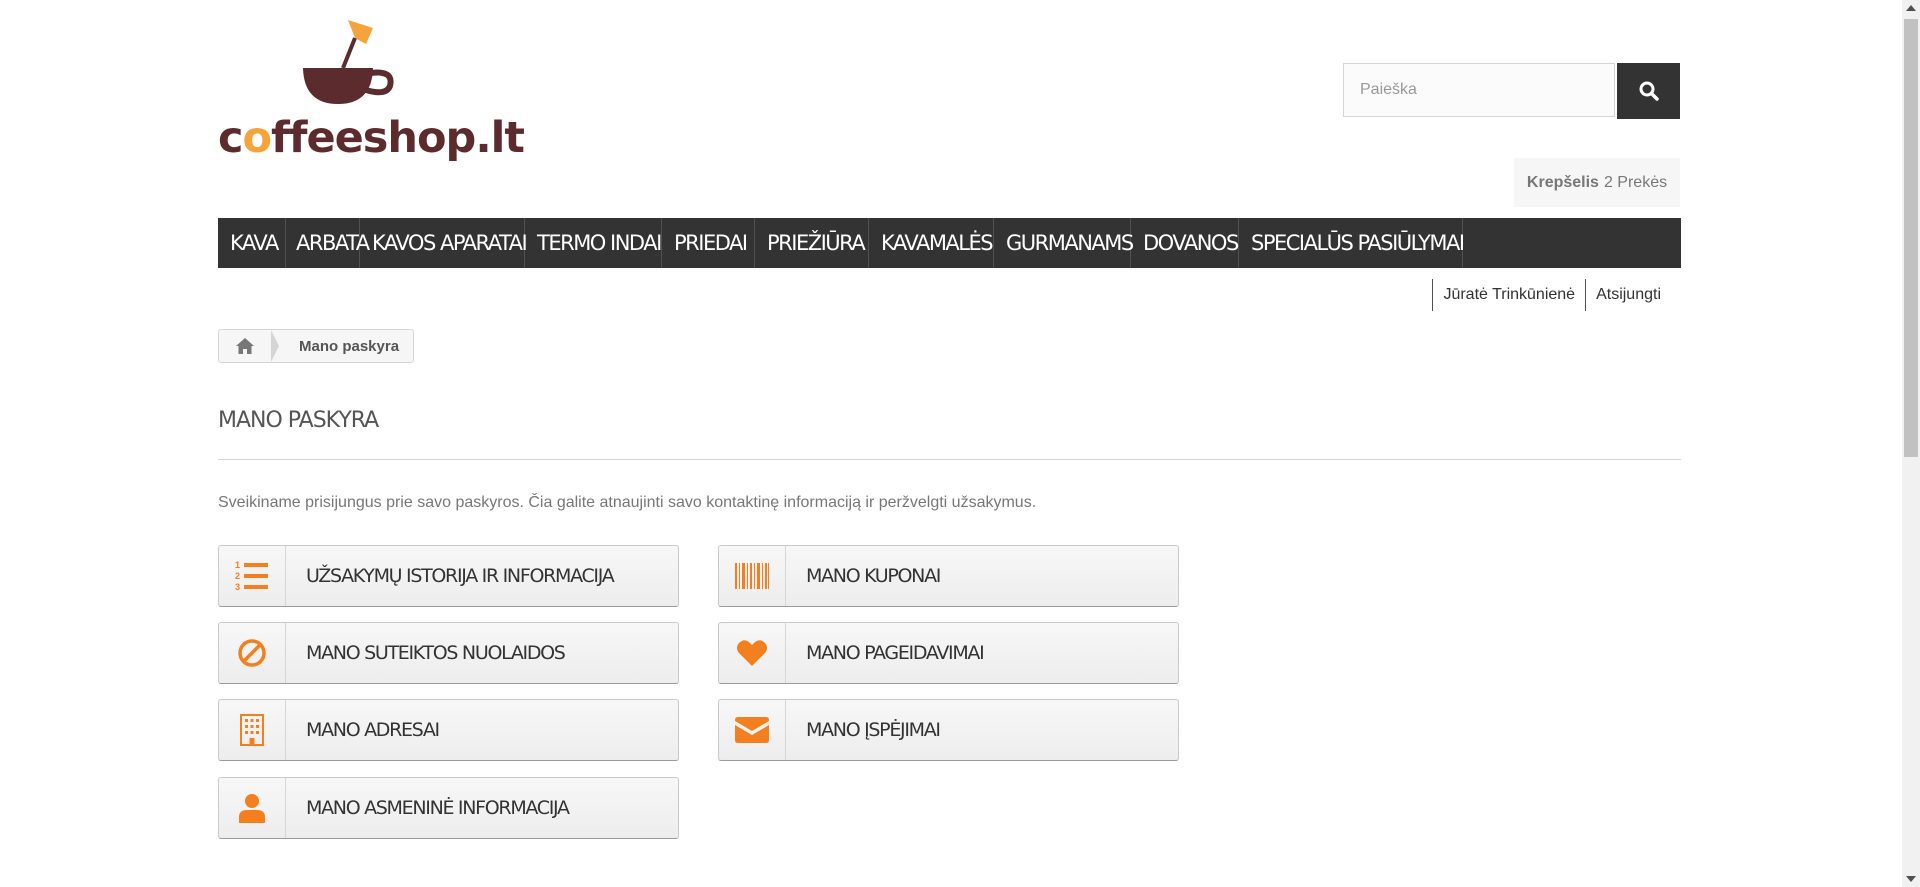  I want to click on svg-text: 2, so click(237, 576).